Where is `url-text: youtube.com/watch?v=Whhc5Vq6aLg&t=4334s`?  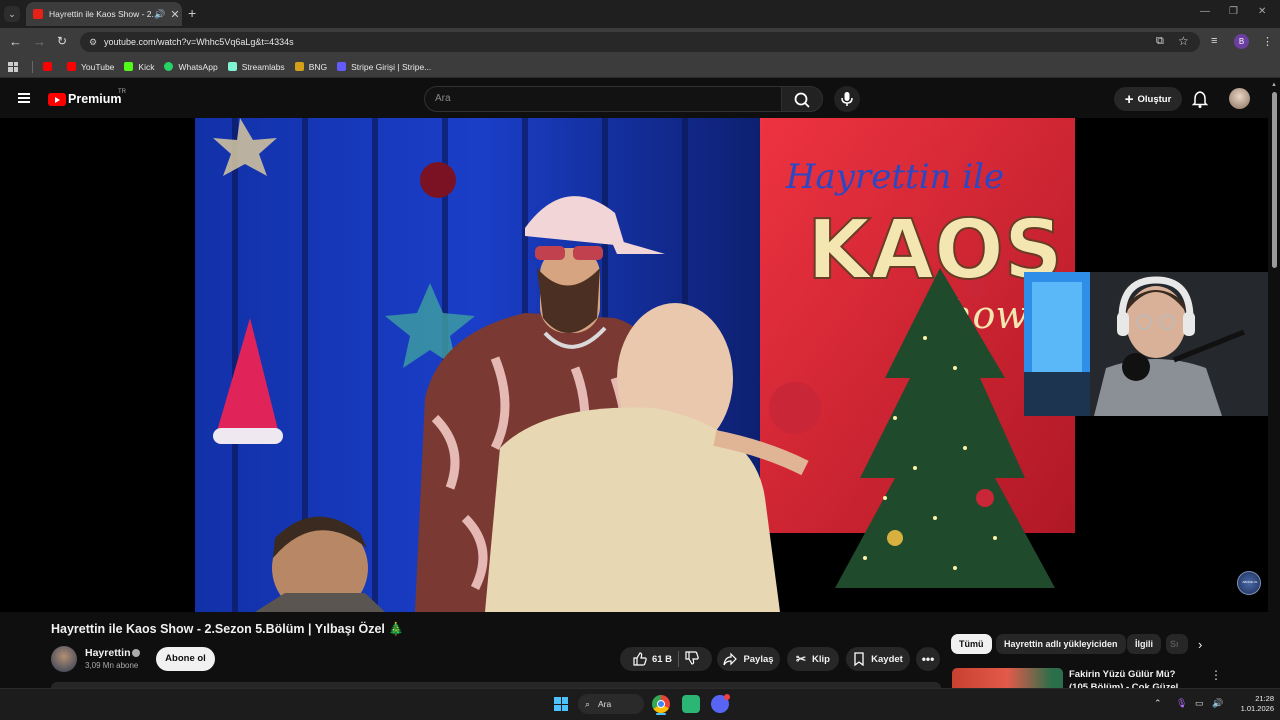
url-text: youtube.com/watch?v=Whhc5Vq6aLg&t=4334s is located at coordinates (199, 42).